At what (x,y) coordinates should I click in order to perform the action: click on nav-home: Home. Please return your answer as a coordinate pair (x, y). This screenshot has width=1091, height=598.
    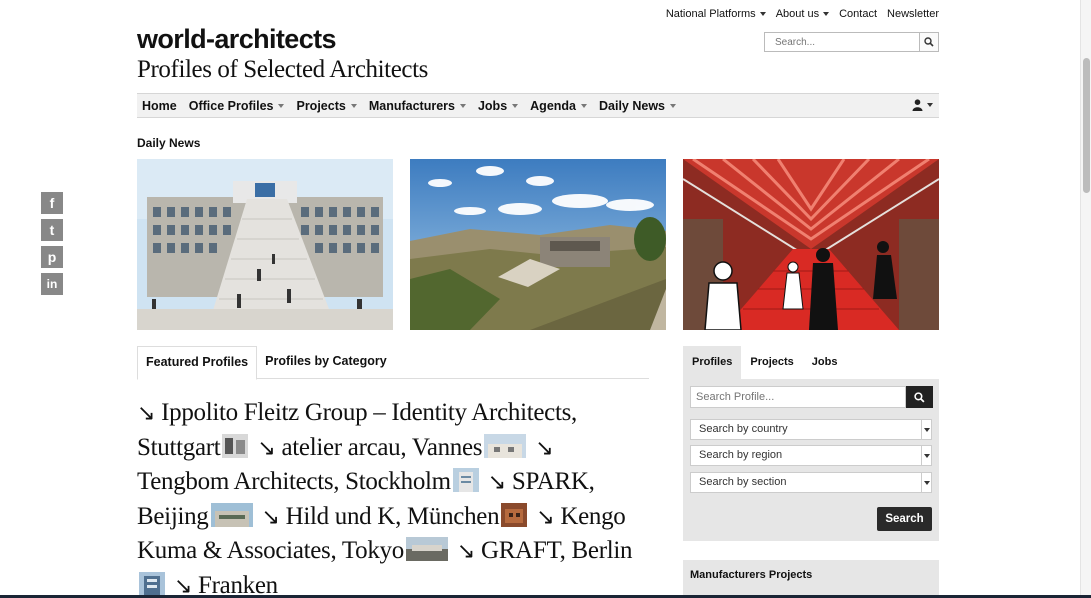
    Looking at the image, I should click on (159, 106).